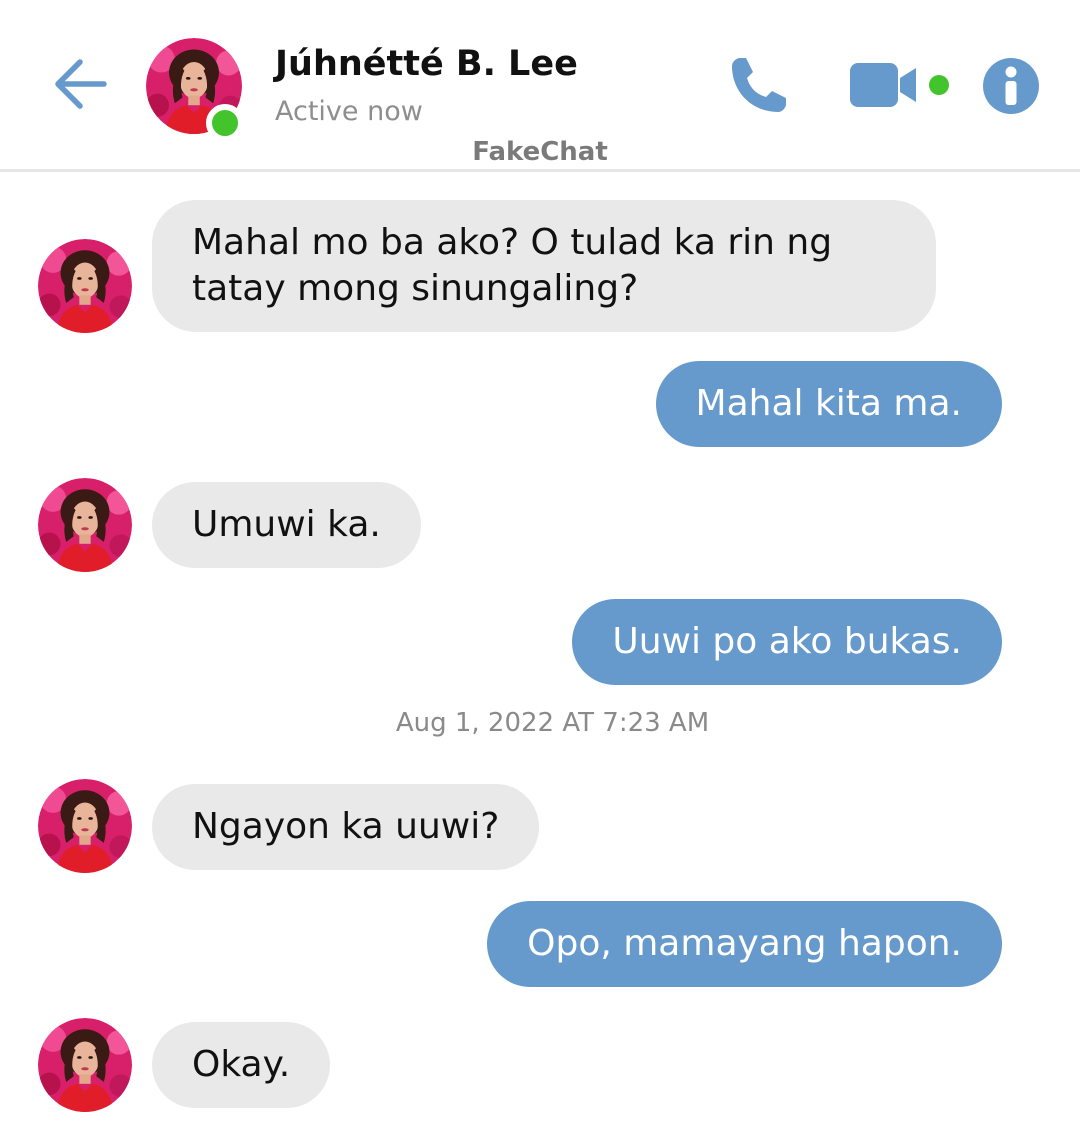  Describe the element at coordinates (286, 525) in the screenshot. I see `incoming-message: Umuwi ka.` at that location.